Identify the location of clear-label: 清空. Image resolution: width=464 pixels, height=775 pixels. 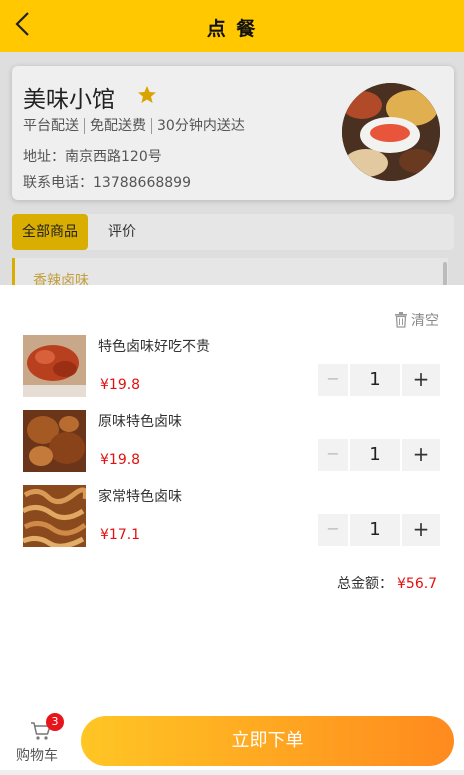
(425, 321).